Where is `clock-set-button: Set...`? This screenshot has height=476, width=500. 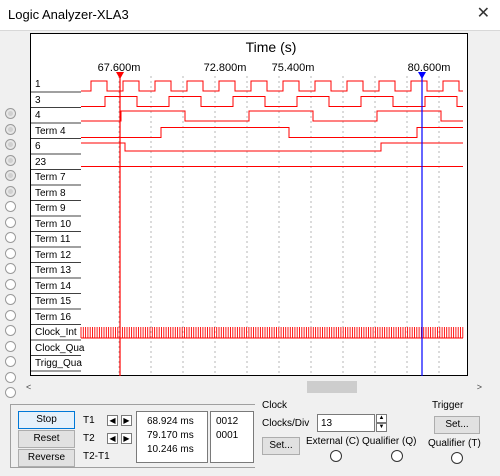
clock-set-button: Set... is located at coordinates (281, 446).